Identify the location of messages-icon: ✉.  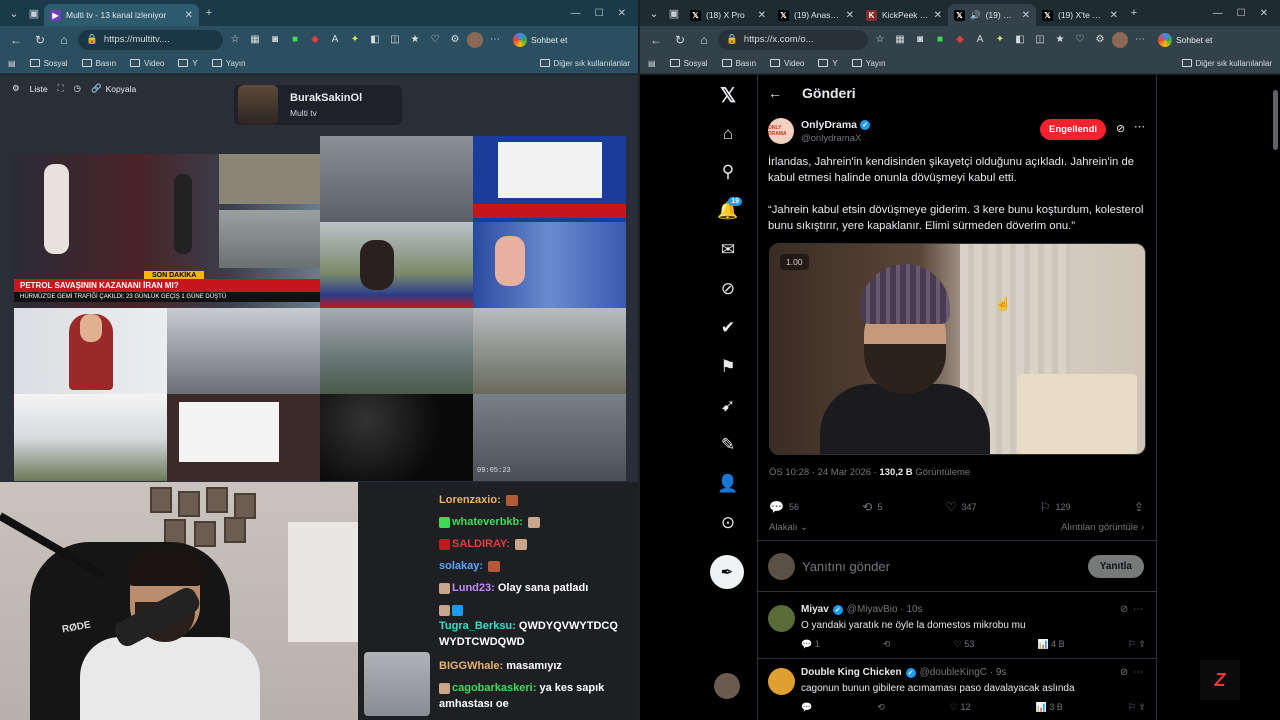
(728, 250).